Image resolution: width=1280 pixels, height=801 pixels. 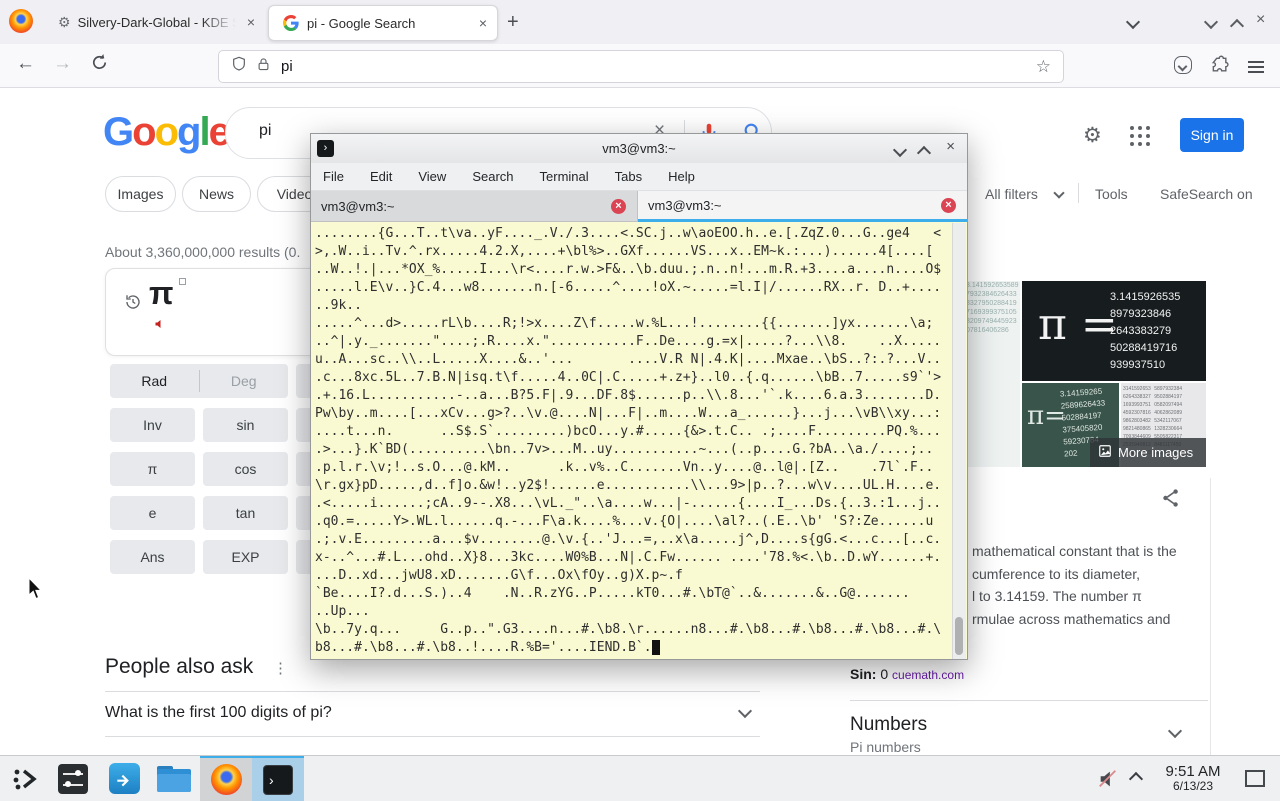 I want to click on reload-button, so click(x=99, y=65).